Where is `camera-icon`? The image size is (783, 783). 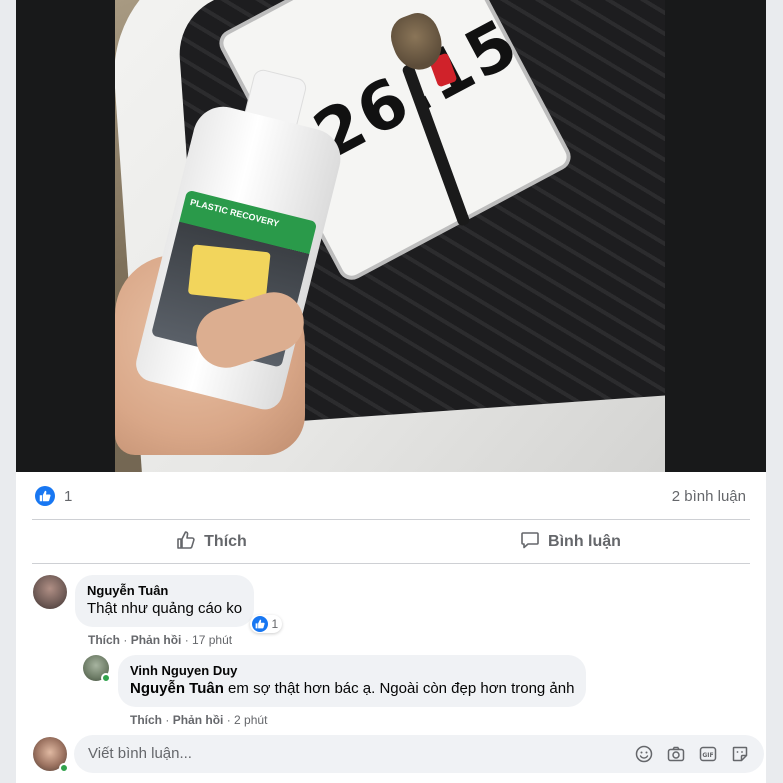
camera-icon is located at coordinates (676, 754).